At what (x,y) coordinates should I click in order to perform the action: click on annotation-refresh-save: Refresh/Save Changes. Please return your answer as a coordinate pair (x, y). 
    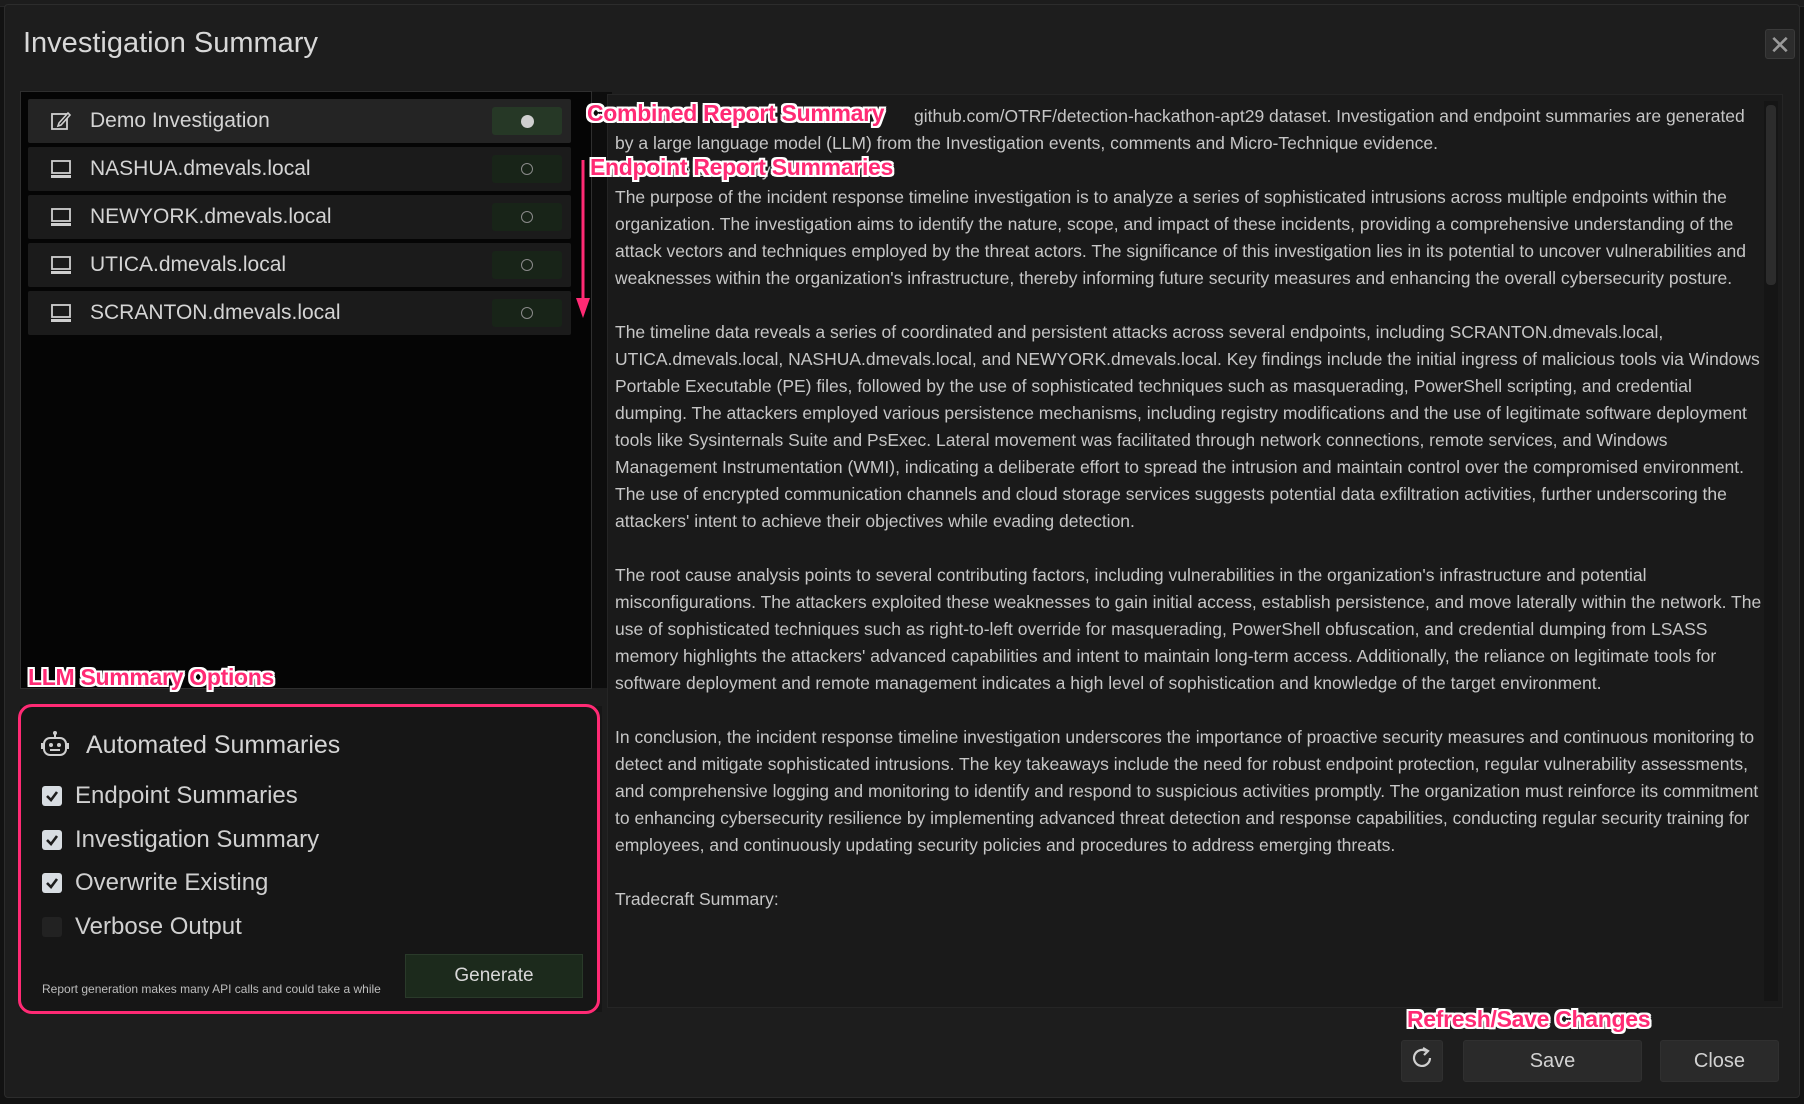
    Looking at the image, I should click on (1529, 1019).